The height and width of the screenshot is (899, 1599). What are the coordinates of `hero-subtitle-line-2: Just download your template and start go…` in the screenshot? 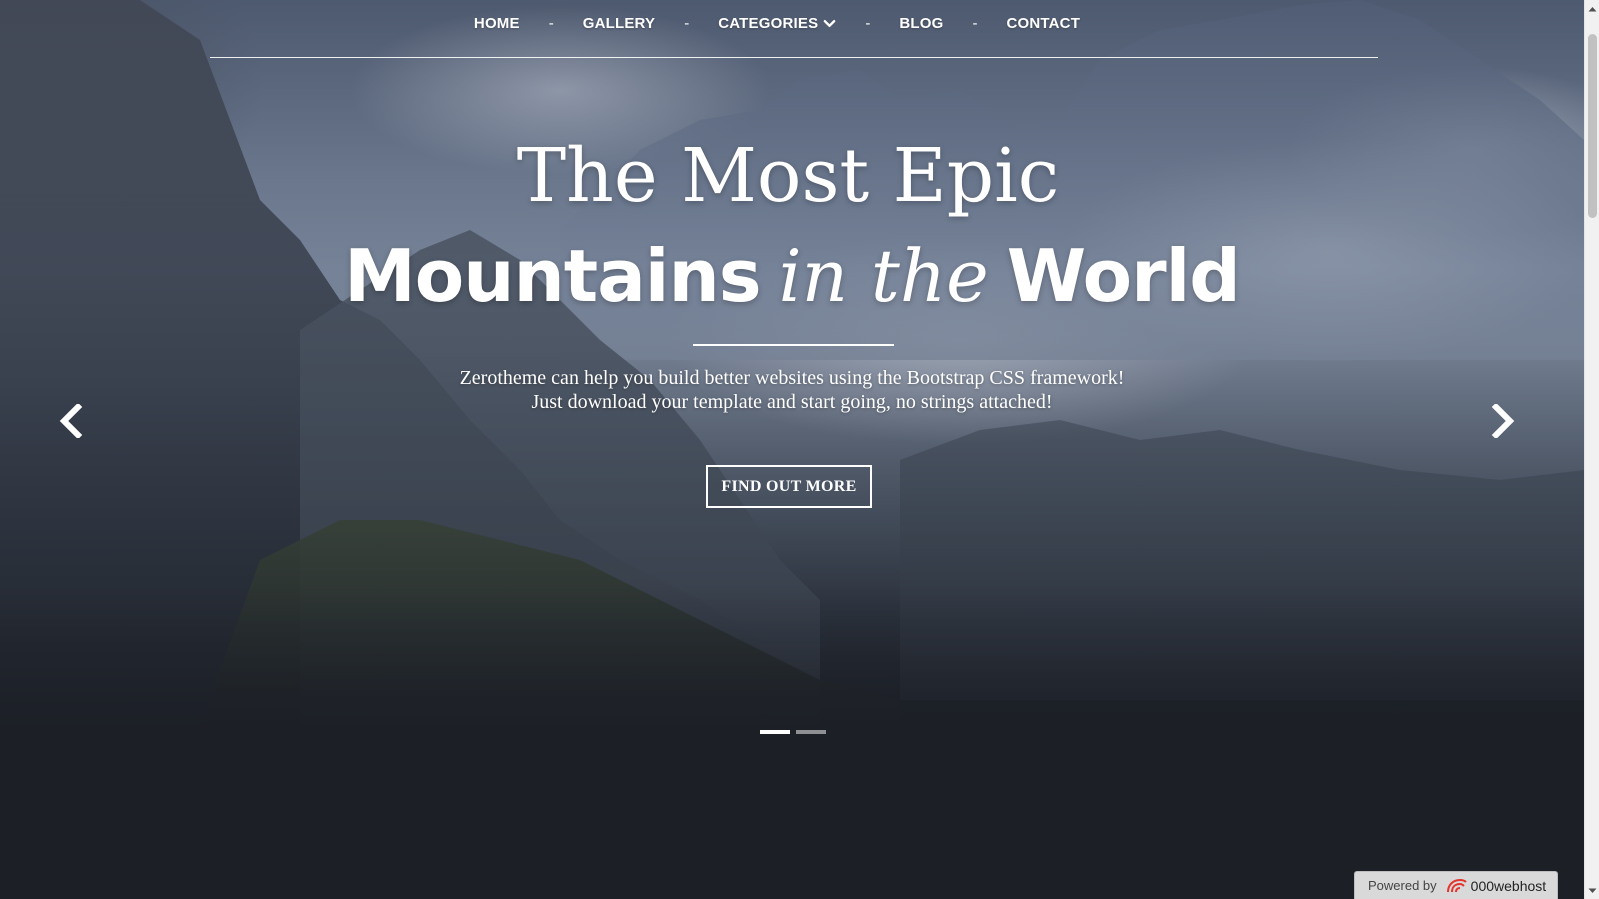 It's located at (792, 402).